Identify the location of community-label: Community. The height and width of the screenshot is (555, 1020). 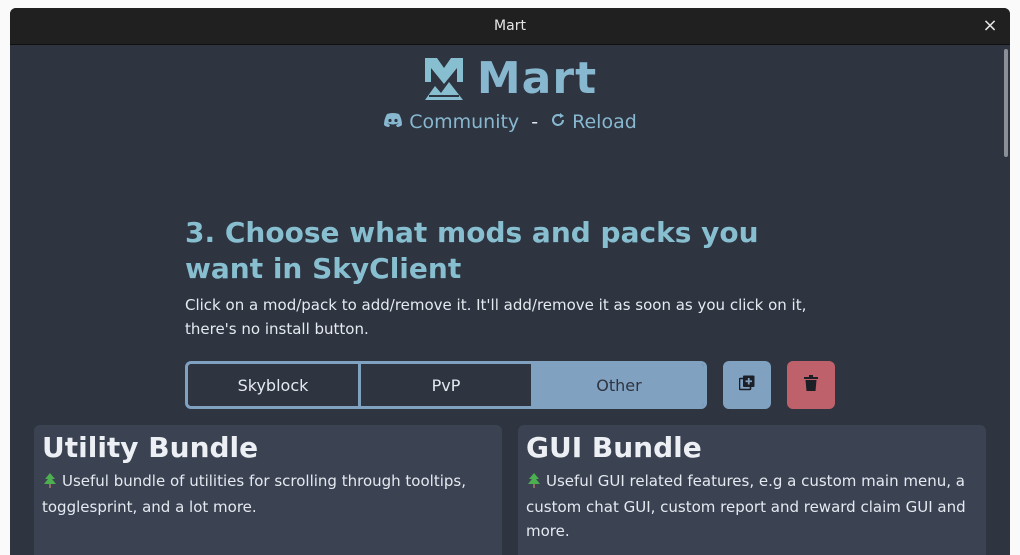
(464, 122).